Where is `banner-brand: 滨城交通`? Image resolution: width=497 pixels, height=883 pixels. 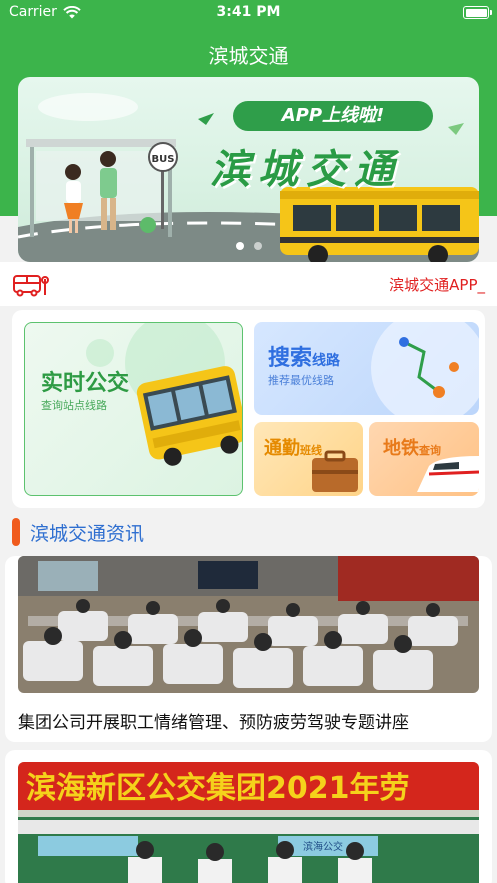 banner-brand: 滨城交通 is located at coordinates (306, 170).